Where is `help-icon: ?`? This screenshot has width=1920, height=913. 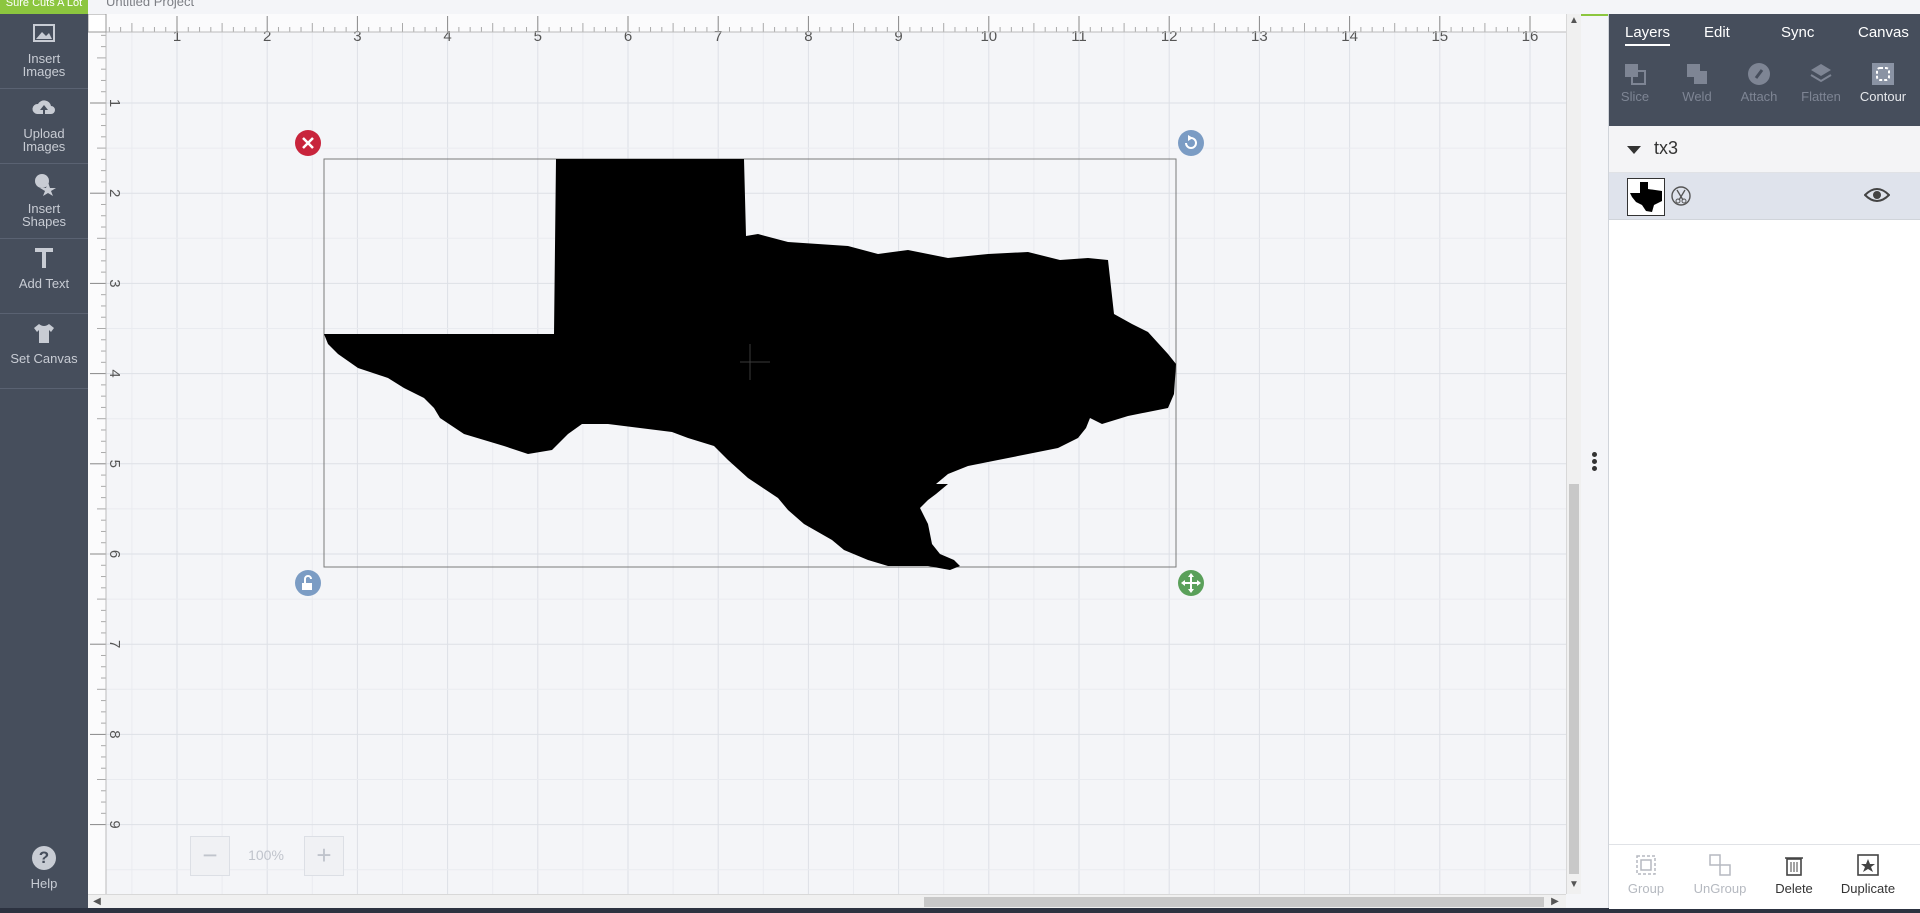 help-icon: ? is located at coordinates (44, 858).